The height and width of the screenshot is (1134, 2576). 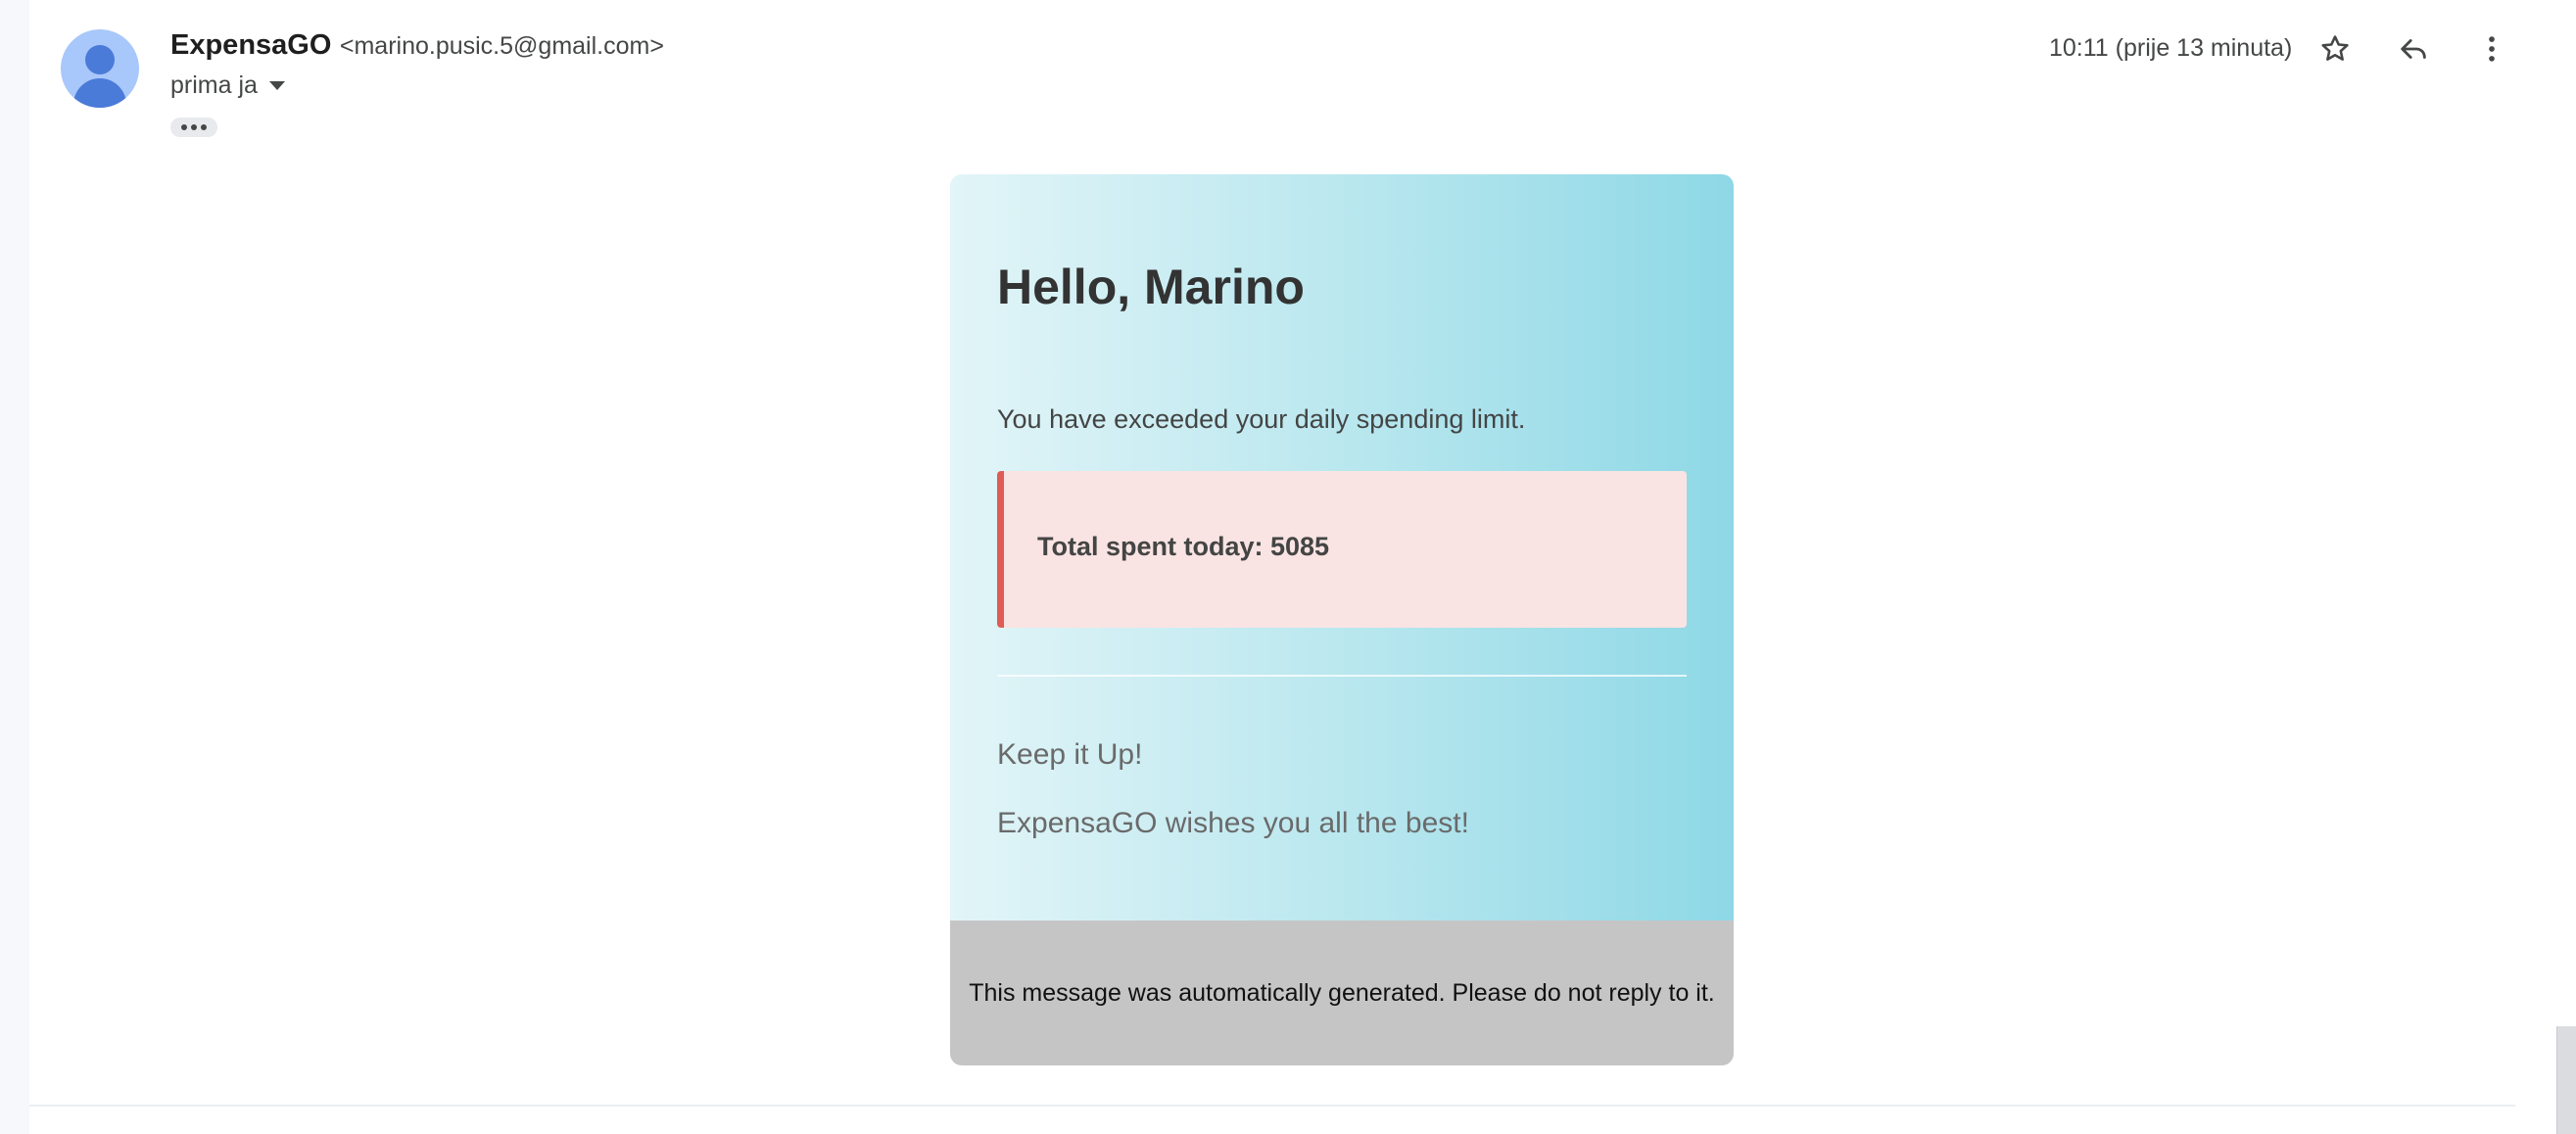 I want to click on more-vert-icon, so click(x=2492, y=49).